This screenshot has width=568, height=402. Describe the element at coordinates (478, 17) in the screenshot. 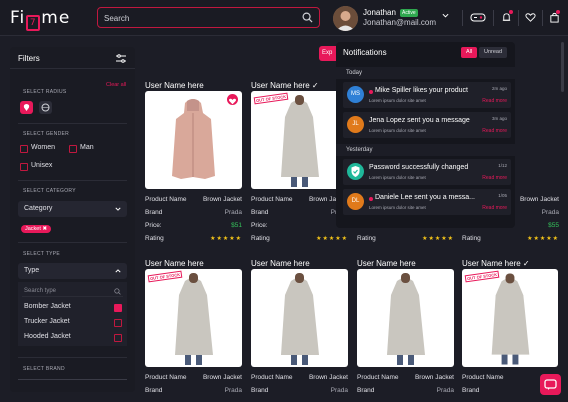

I see `gamepad-icon` at that location.